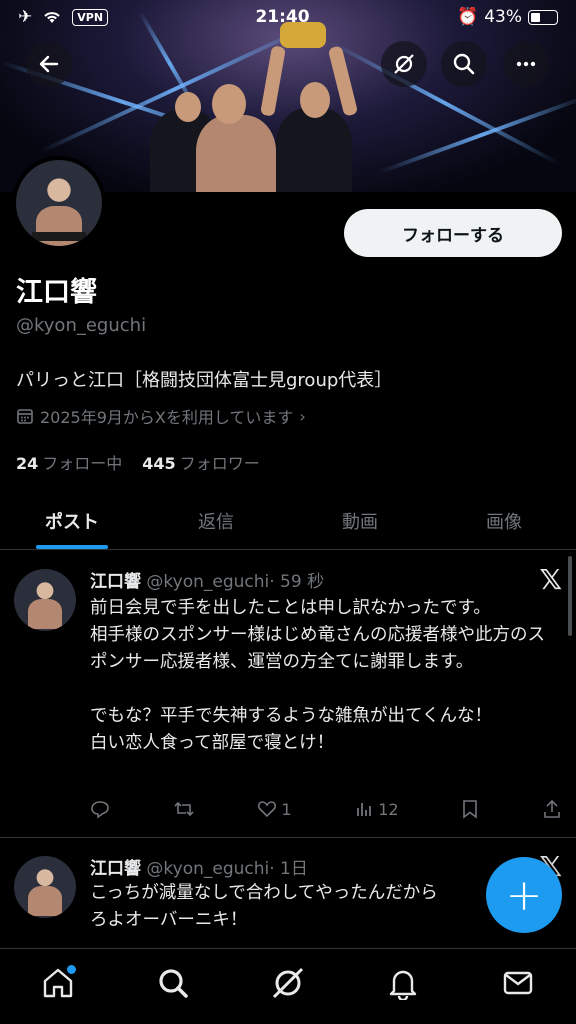  What do you see at coordinates (550, 579) in the screenshot?
I see `x-logo-icon: 𝕏` at bounding box center [550, 579].